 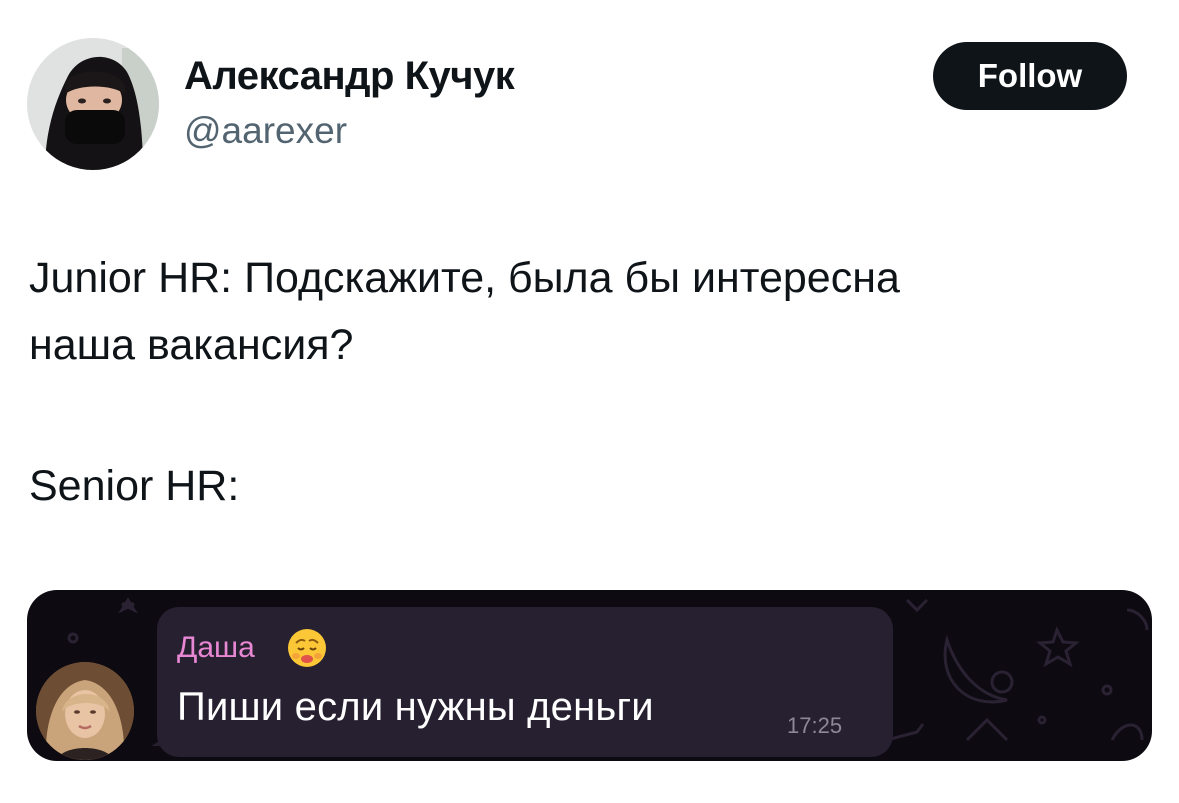 What do you see at coordinates (191, 345) in the screenshot?
I see `tweet-text-line-2: наша вакансия?` at bounding box center [191, 345].